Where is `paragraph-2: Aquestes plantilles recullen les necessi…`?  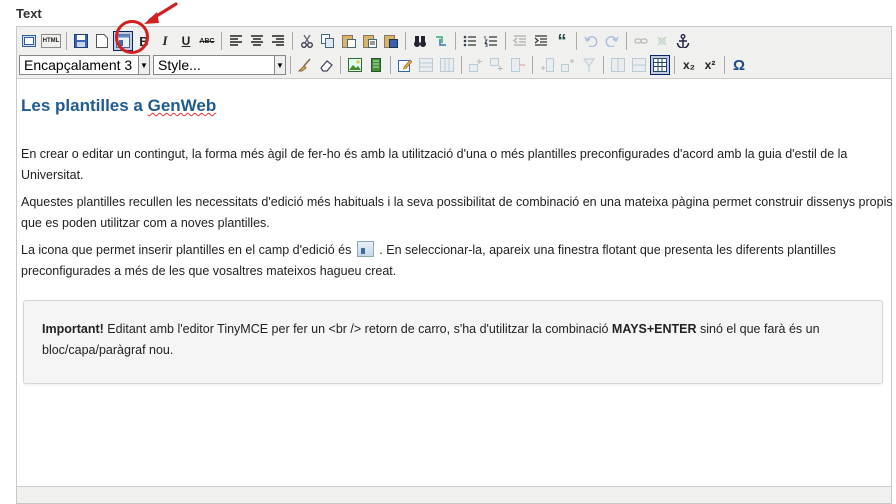
paragraph-2: Aquestes plantilles recullen les necessi… is located at coordinates (457, 212).